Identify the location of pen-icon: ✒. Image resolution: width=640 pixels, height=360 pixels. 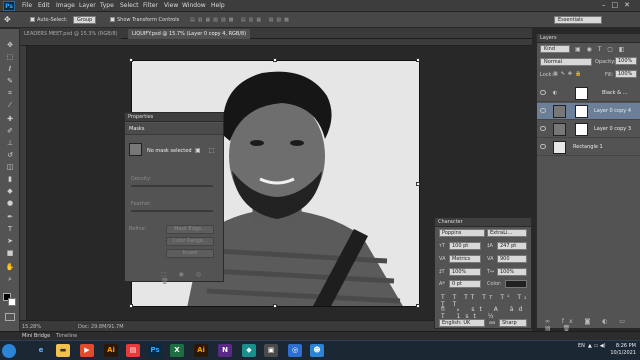
(10, 217).